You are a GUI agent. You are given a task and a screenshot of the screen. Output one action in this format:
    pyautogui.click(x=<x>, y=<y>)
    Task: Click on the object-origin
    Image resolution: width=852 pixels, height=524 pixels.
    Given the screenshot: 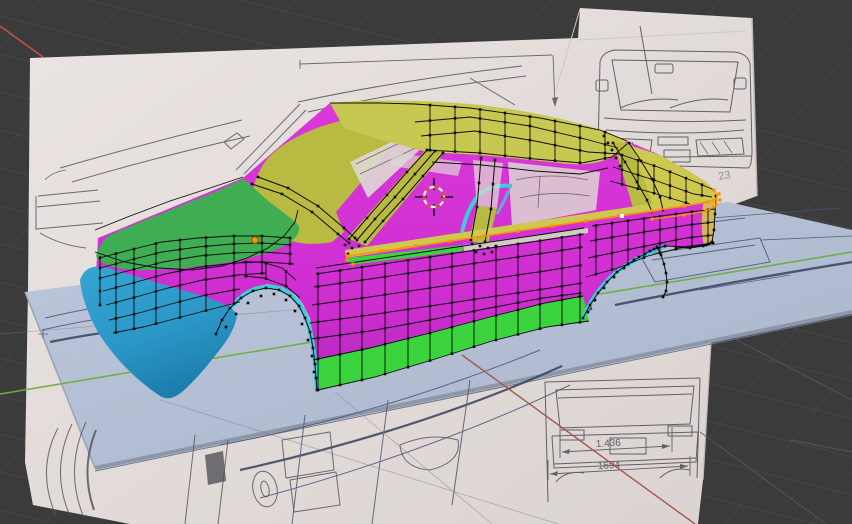 What is the action you would take?
    pyautogui.click(x=255, y=240)
    